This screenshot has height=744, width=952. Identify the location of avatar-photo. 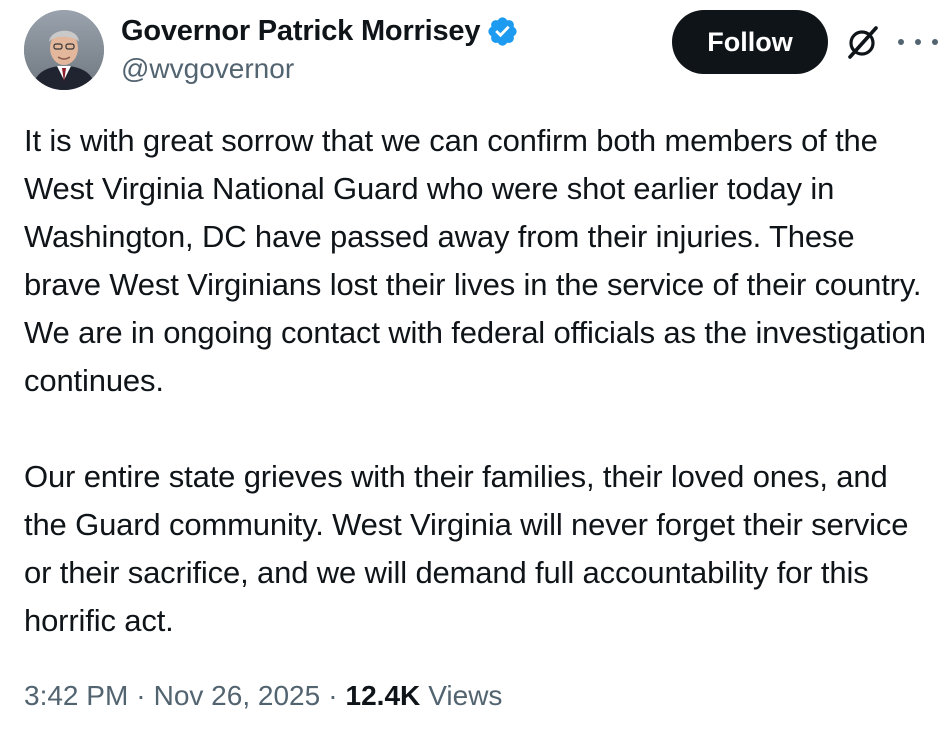
(64, 50).